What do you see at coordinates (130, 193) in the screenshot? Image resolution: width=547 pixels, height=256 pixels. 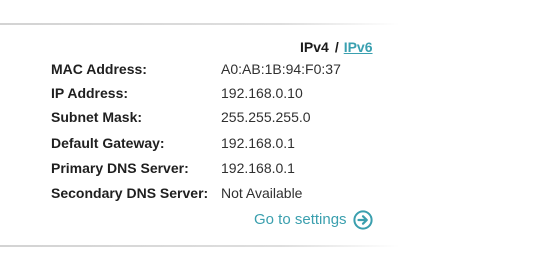 I see `secondary-dns-label: Secondary DNS Server:` at bounding box center [130, 193].